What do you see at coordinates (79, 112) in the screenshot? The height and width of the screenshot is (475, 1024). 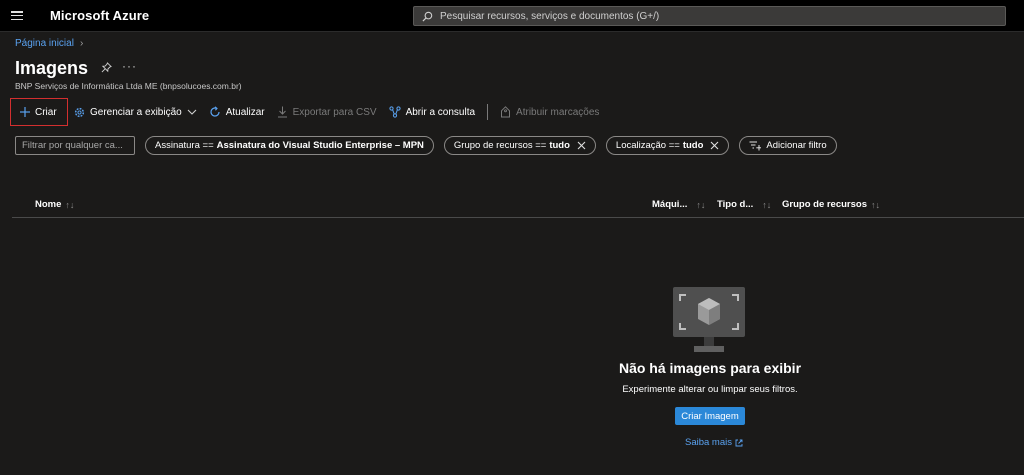 I see `gear-icon` at bounding box center [79, 112].